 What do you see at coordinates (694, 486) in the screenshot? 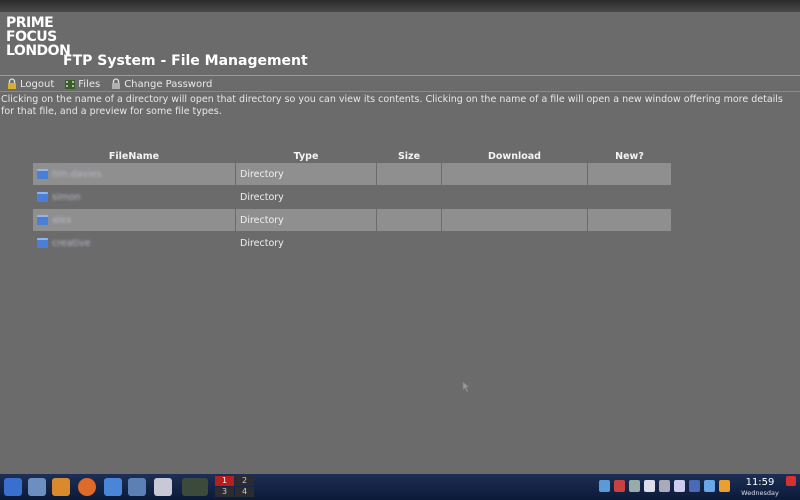
I see `headset-tray-icon` at bounding box center [694, 486].